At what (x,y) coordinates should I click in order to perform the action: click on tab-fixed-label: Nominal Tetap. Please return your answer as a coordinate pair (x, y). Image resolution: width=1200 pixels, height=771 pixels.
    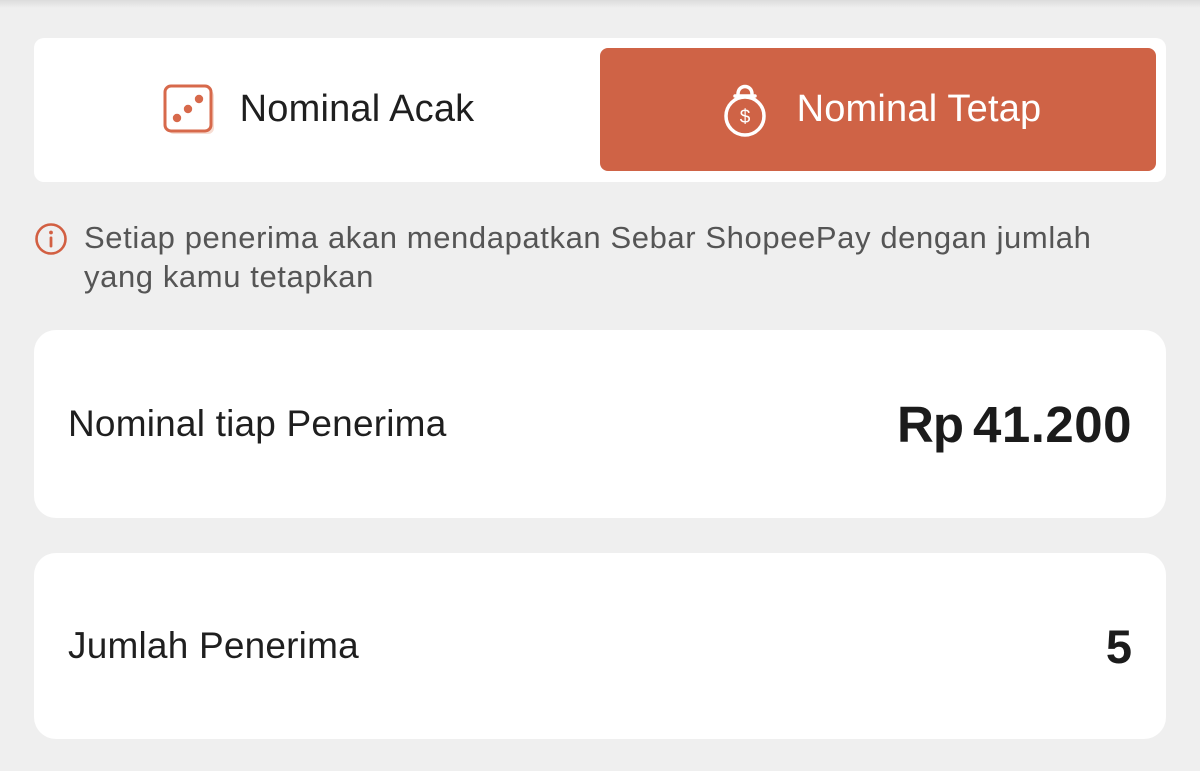
    Looking at the image, I should click on (919, 109).